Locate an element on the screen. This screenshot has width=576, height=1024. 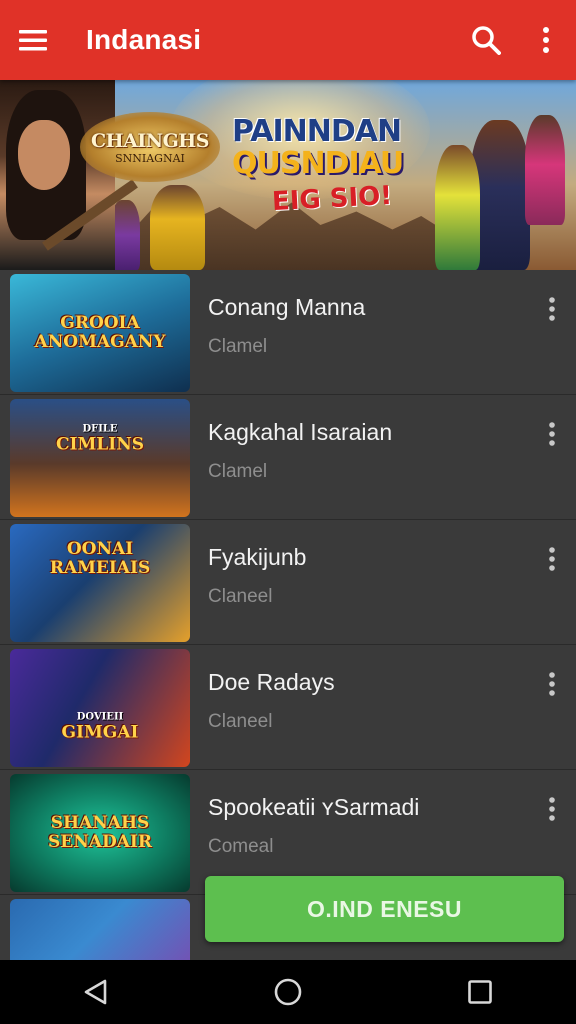
banner-headline: PAINNDAN QUSNDIAU EIG SIO! is located at coordinates (332, 166).